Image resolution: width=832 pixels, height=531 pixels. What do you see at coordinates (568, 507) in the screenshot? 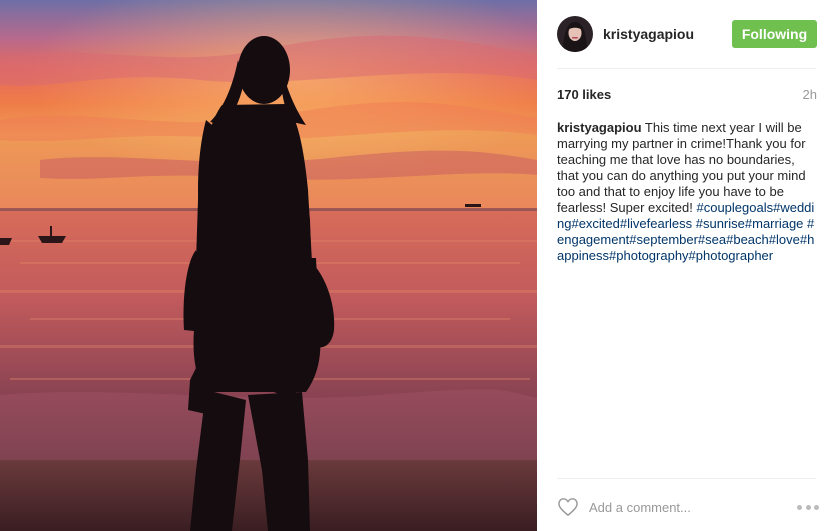
I see `heart-icon` at bounding box center [568, 507].